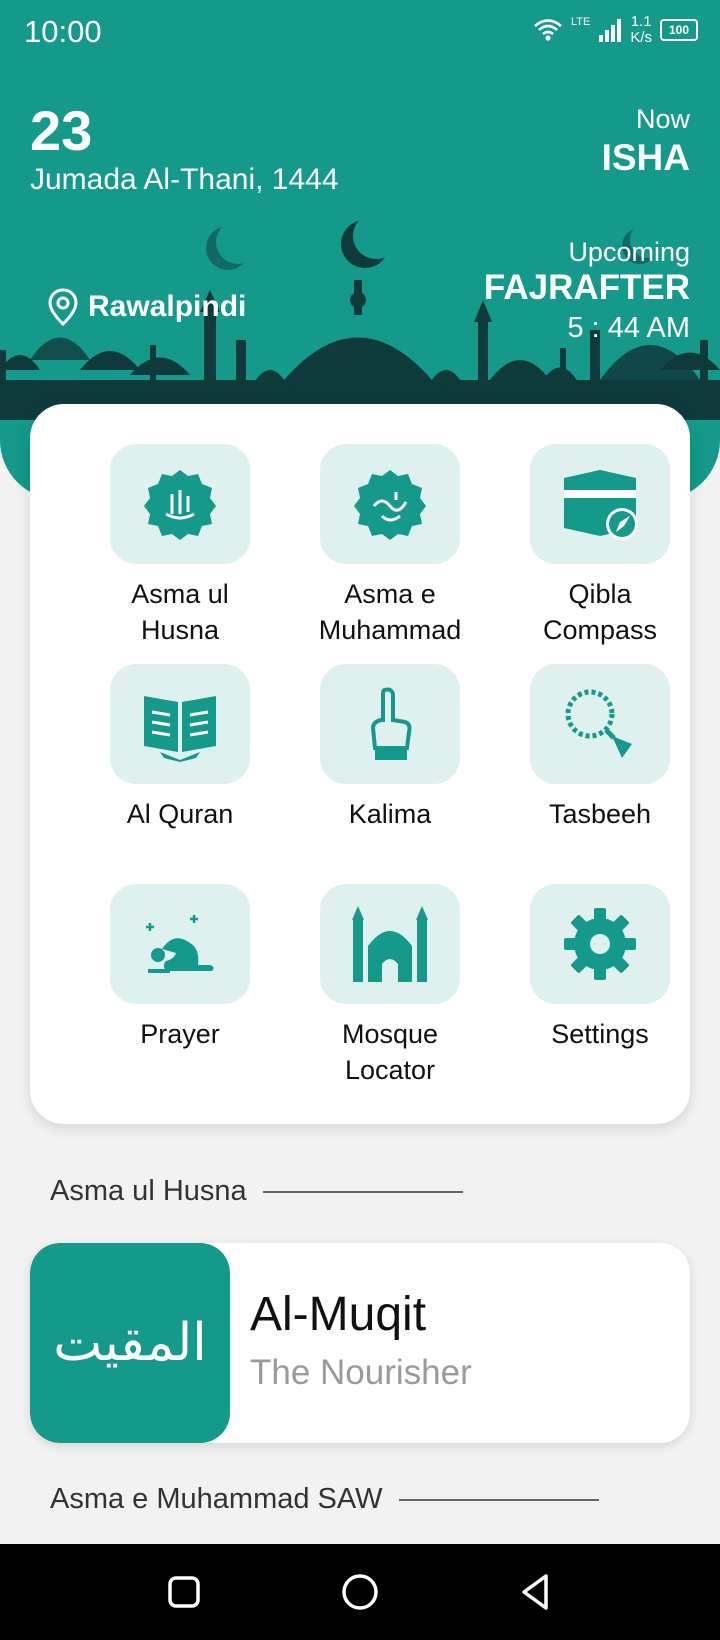 This screenshot has width=720, height=1640. Describe the element at coordinates (629, 252) in the screenshot. I see `upcoming-prayer-label: Upcoming` at that location.